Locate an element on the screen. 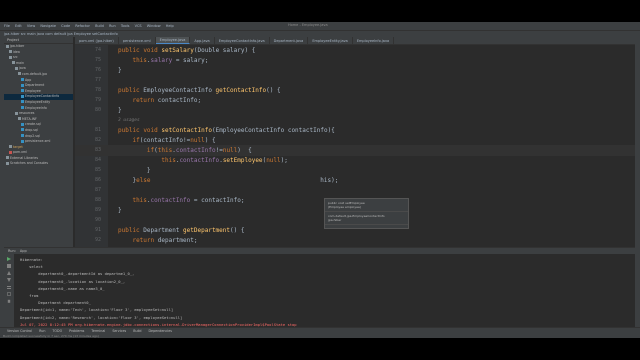 The width and height of the screenshot is (640, 360). bottom-tab-terminal: Terminal is located at coordinates (98, 331).